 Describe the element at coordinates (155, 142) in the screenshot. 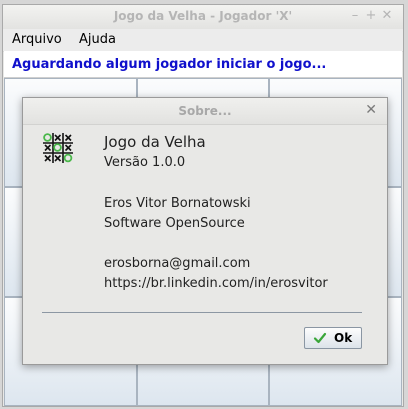

I see `app-name: Jogo da Velha` at that location.